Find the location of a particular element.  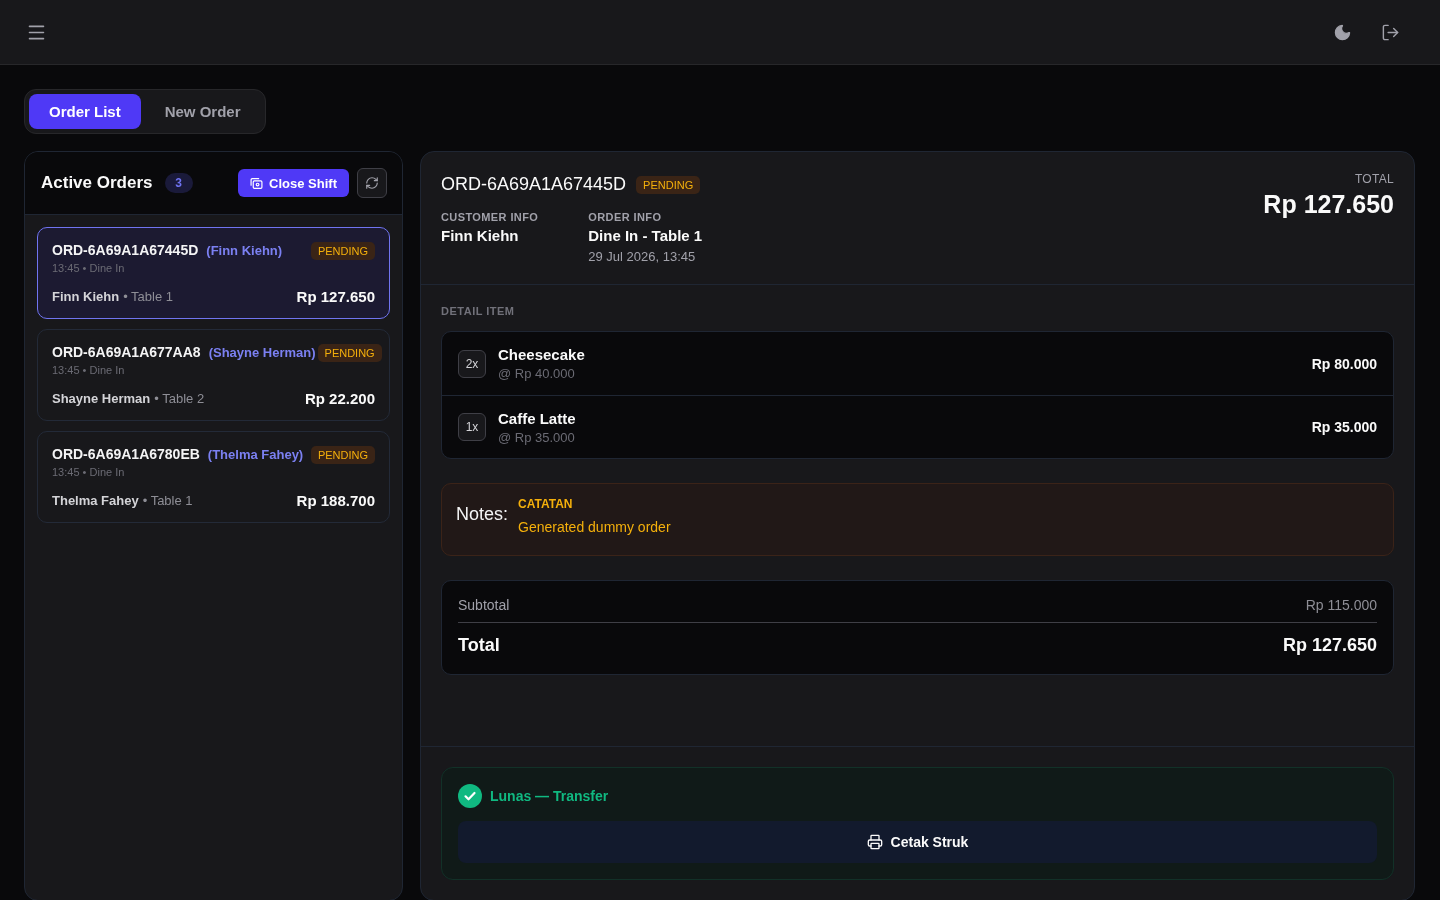

total-label: Total is located at coordinates (479, 645).